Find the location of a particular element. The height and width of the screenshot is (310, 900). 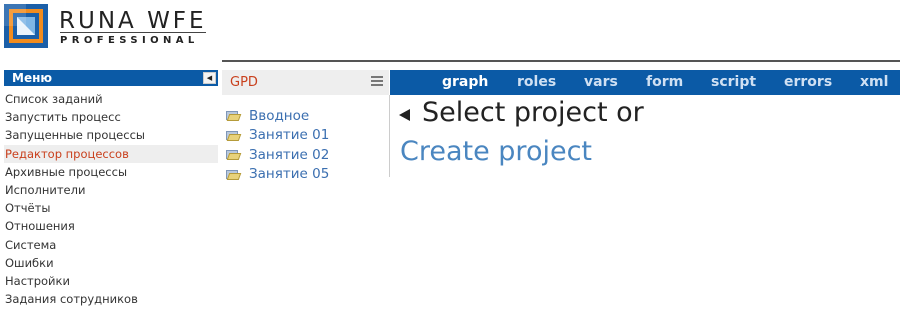

menu-item-archived-processes: Архивные процессы is located at coordinates (111, 172).